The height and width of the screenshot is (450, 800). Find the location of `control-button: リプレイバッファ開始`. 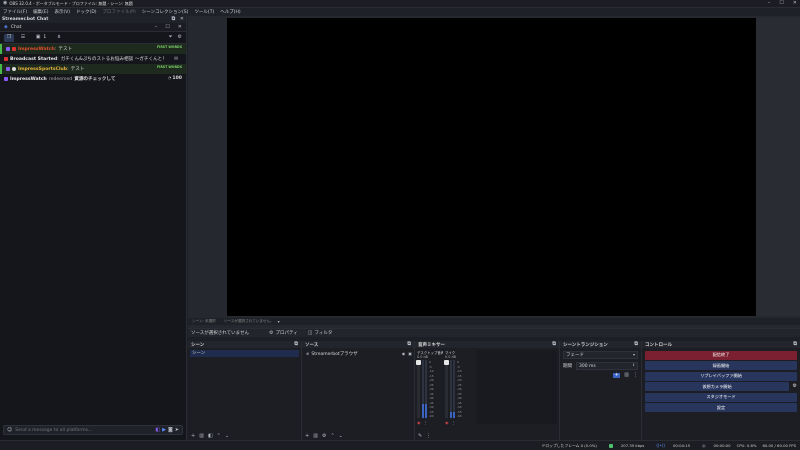

control-button: リプレイバッファ開始 is located at coordinates (721, 376).